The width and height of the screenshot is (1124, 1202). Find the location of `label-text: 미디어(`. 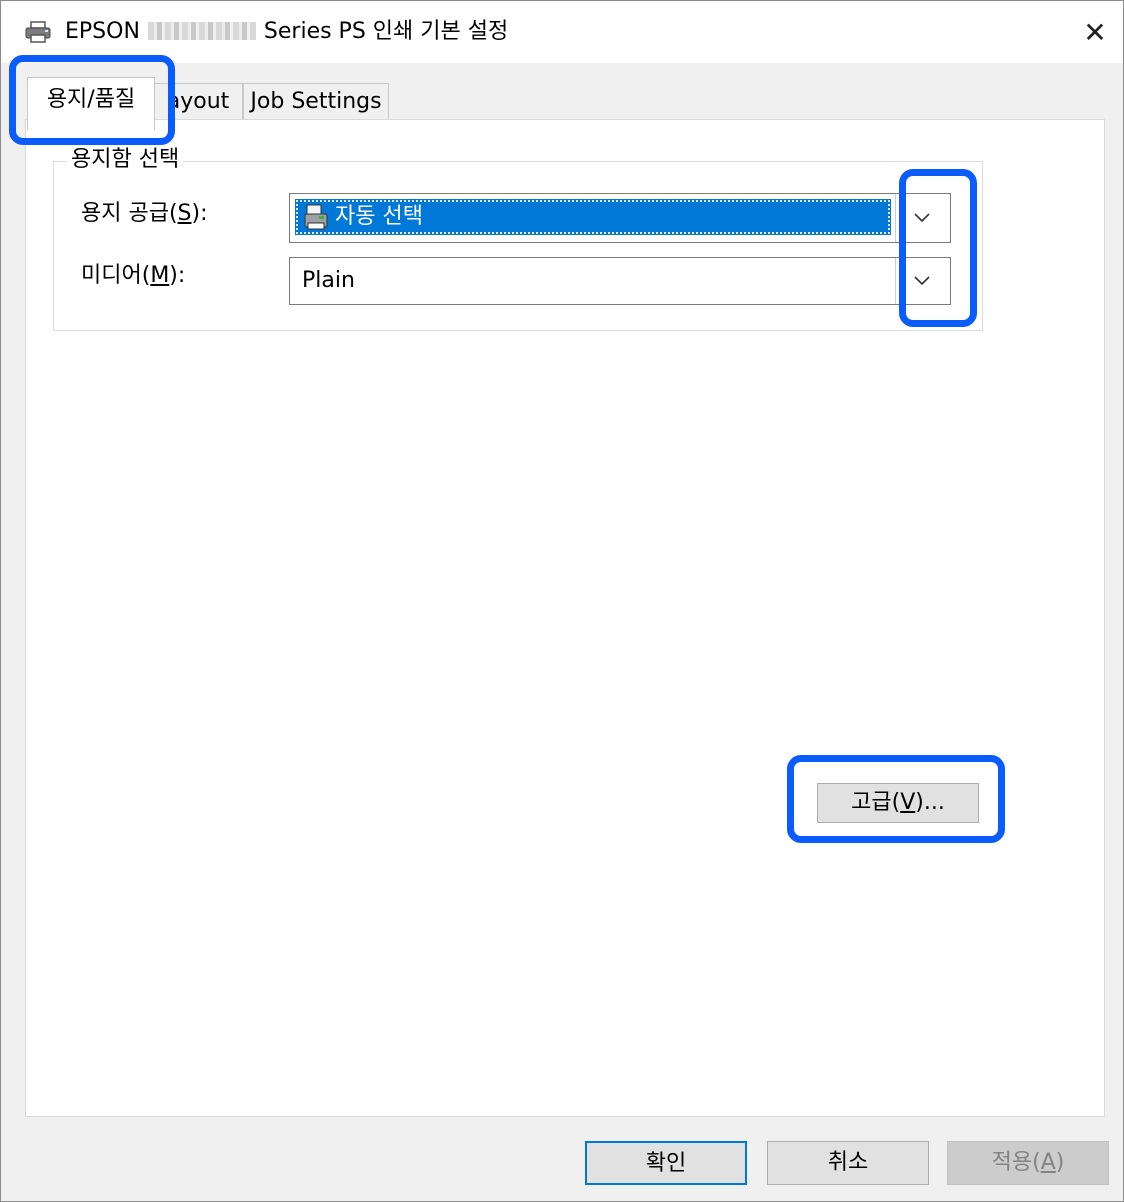

label-text: 미디어( is located at coordinates (116, 275).